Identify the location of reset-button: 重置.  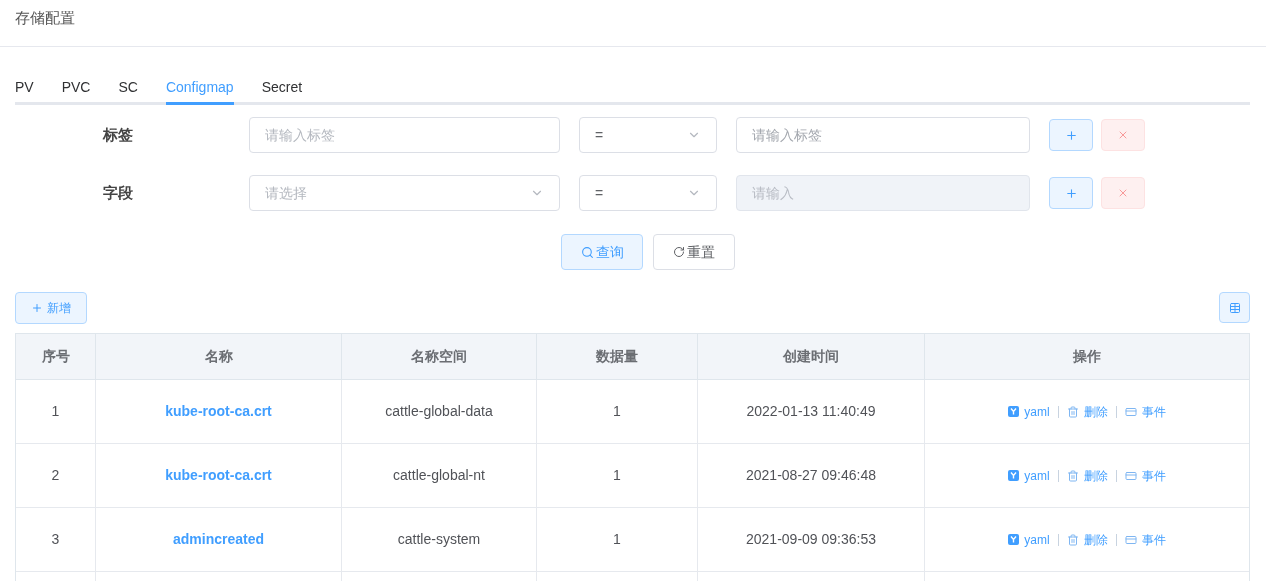
(694, 252).